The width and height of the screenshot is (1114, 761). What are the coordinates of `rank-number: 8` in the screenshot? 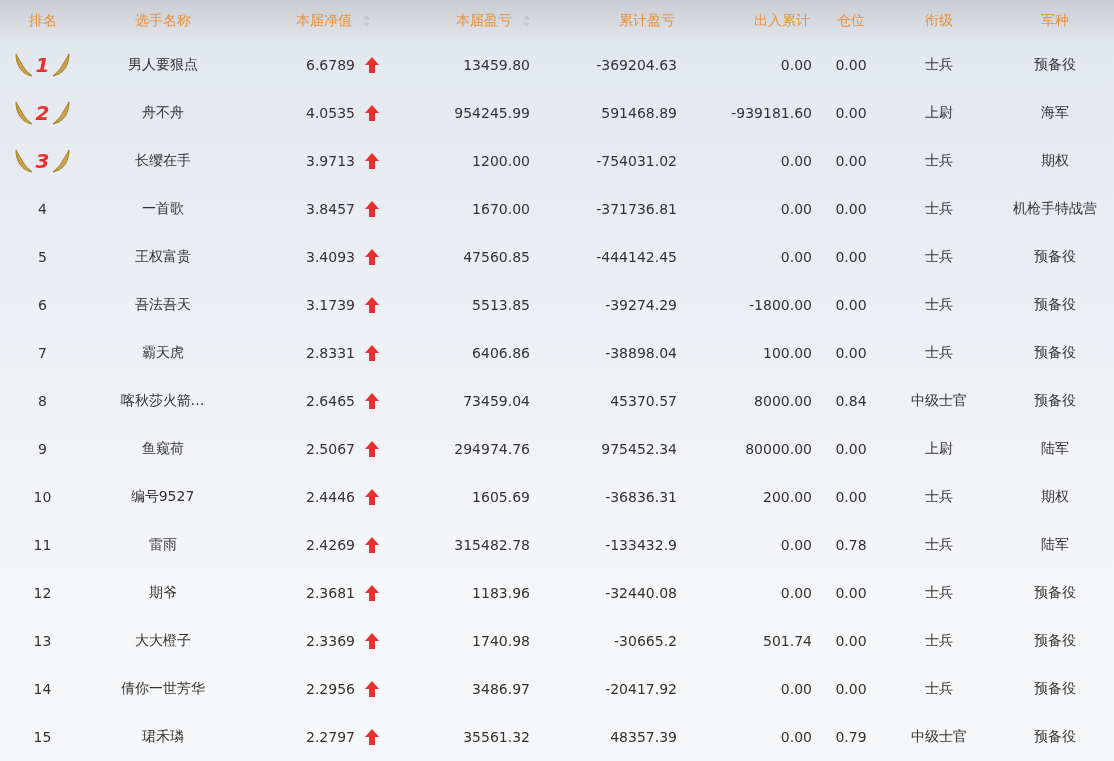 It's located at (42, 401).